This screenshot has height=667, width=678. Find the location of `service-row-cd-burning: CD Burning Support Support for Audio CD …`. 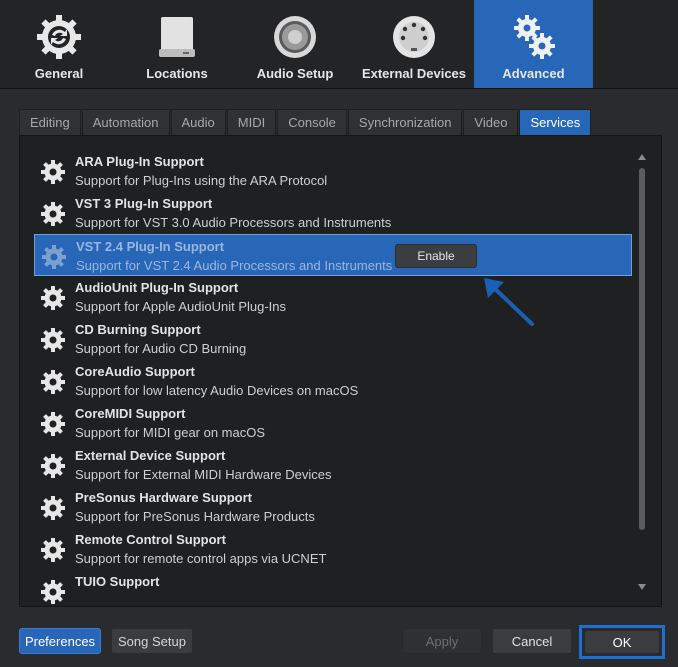

service-row-cd-burning: CD Burning Support Support for Audio CD … is located at coordinates (333, 339).